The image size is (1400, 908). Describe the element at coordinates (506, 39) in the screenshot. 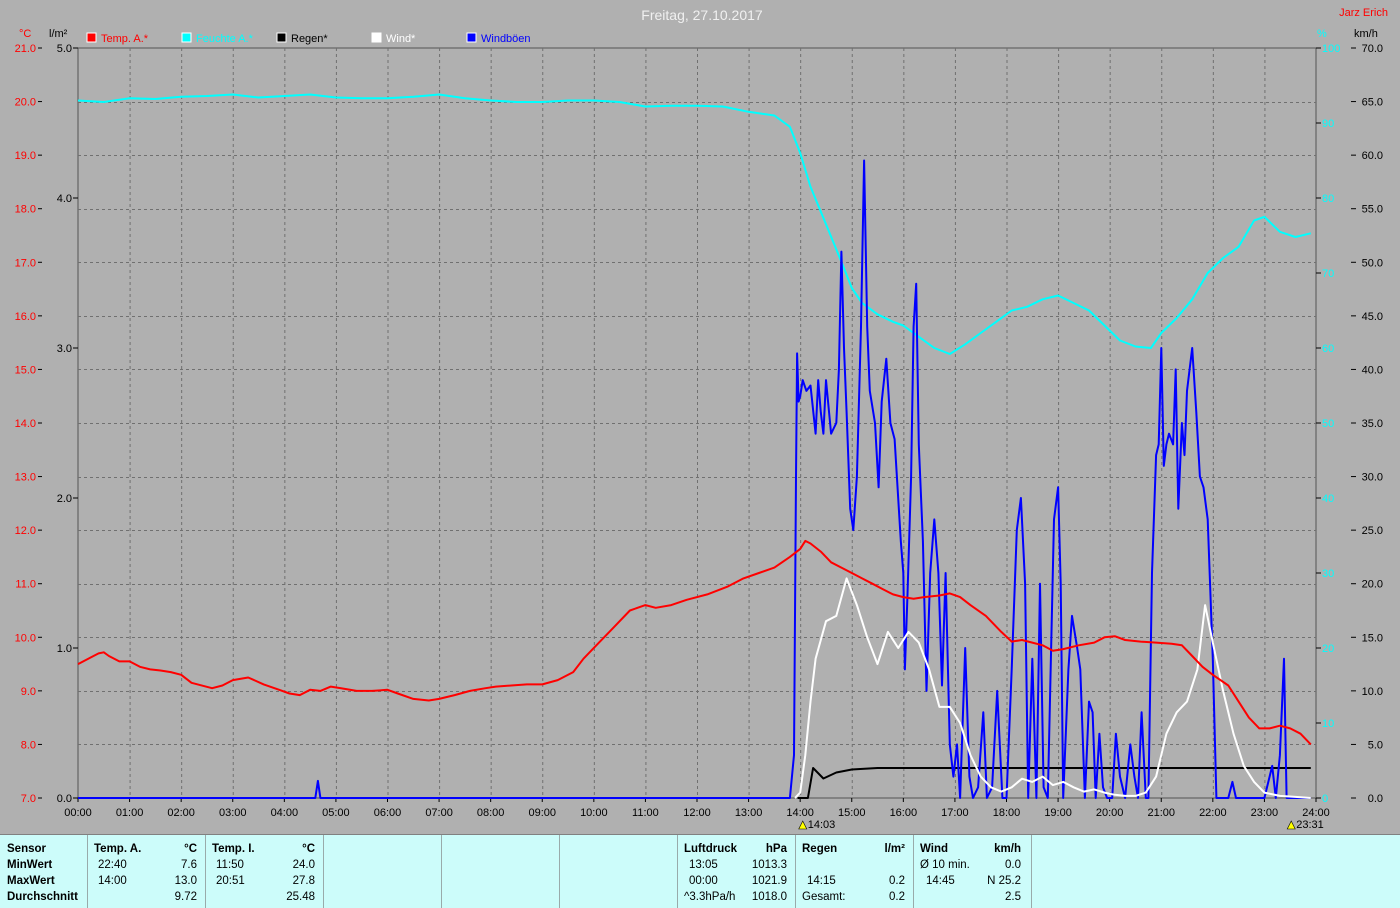

I see `legend-label-gusts: Windböen` at that location.